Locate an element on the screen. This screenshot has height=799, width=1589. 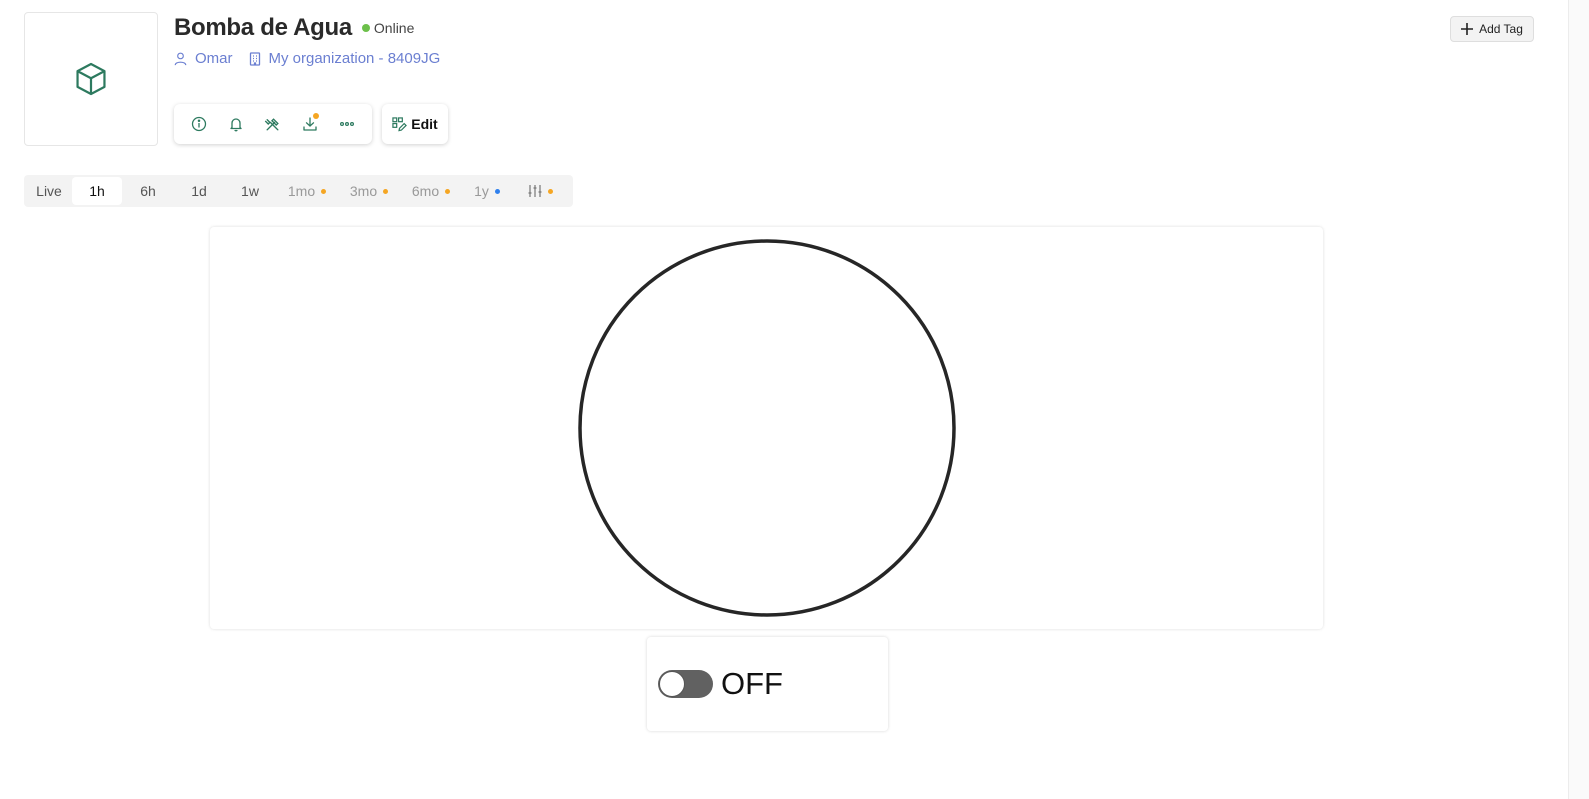
range-1mo: 1mo is located at coordinates (307, 191).